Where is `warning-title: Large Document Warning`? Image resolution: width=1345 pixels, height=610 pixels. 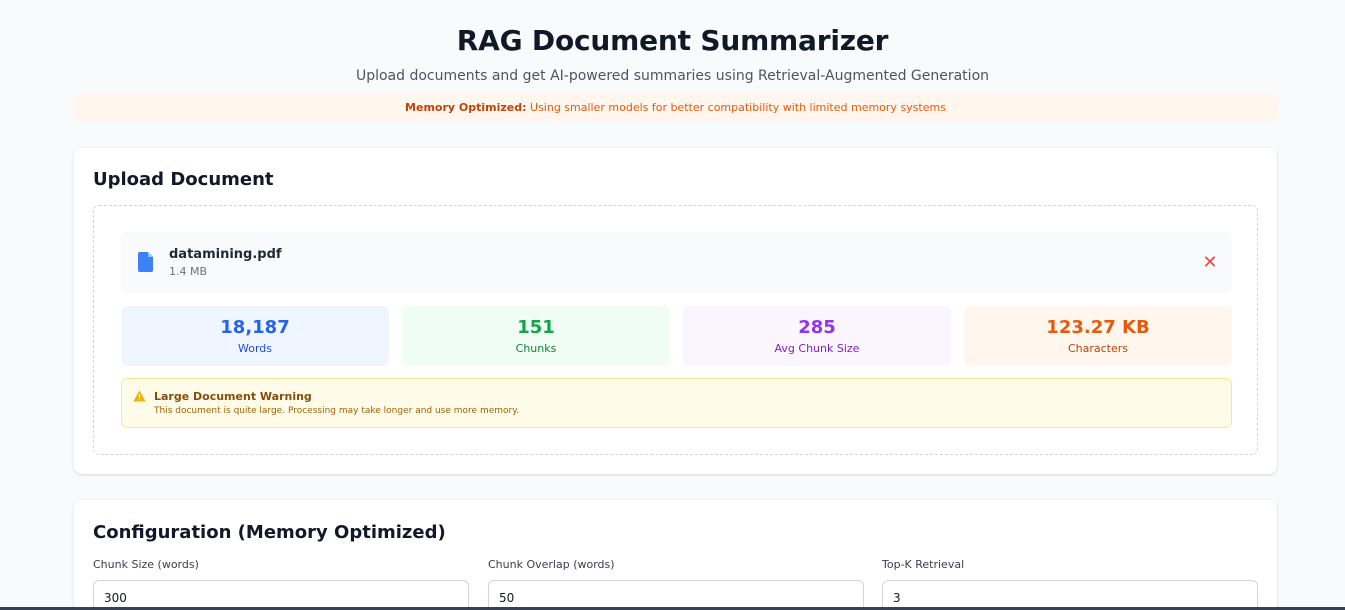
warning-title: Large Document Warning is located at coordinates (233, 396).